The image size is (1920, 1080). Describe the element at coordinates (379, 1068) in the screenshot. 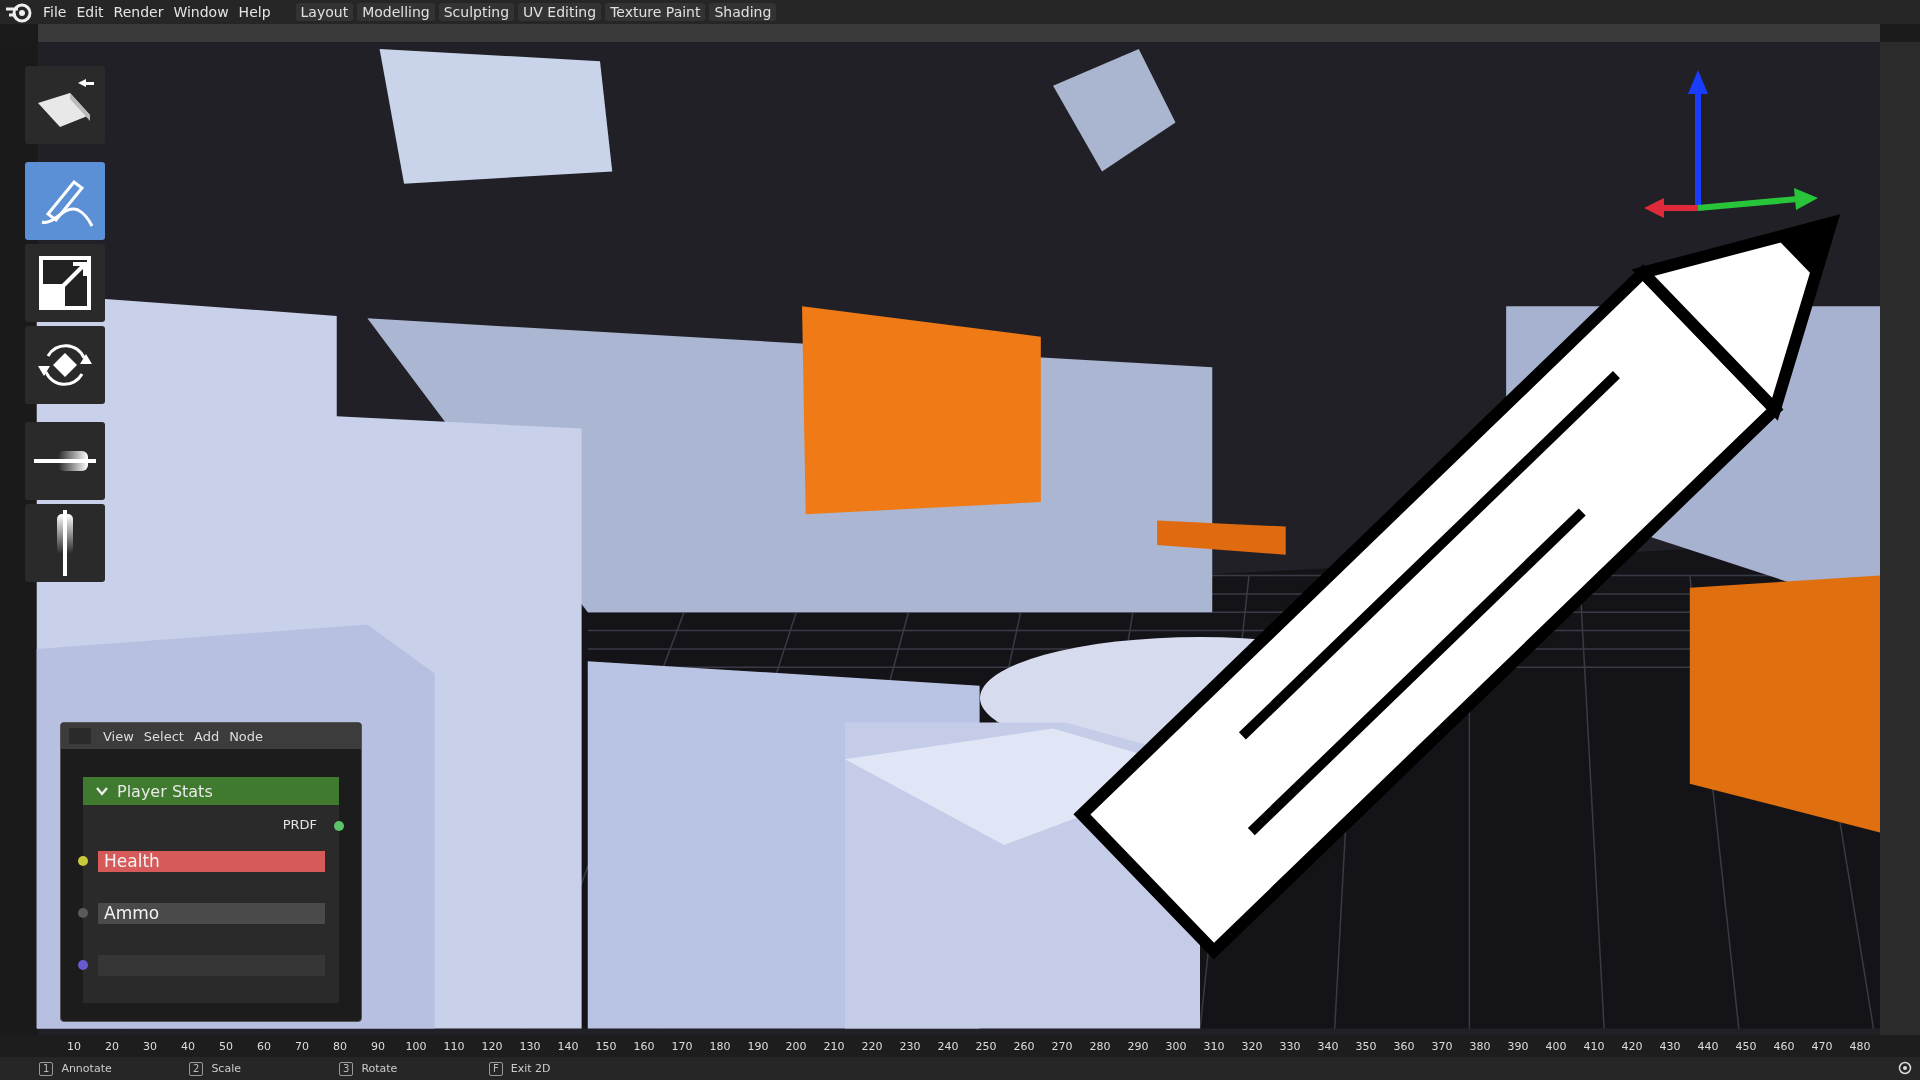

I see `hint-label: Rotate` at that location.